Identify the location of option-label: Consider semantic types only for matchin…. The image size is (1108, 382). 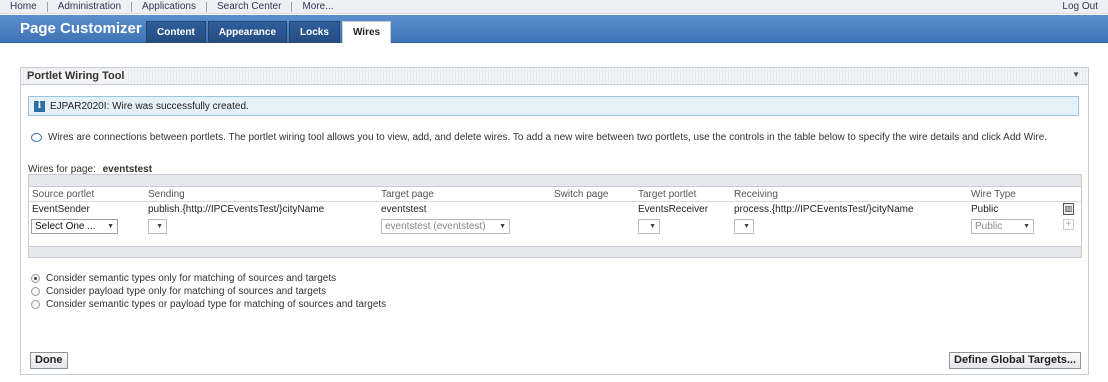
(191, 278).